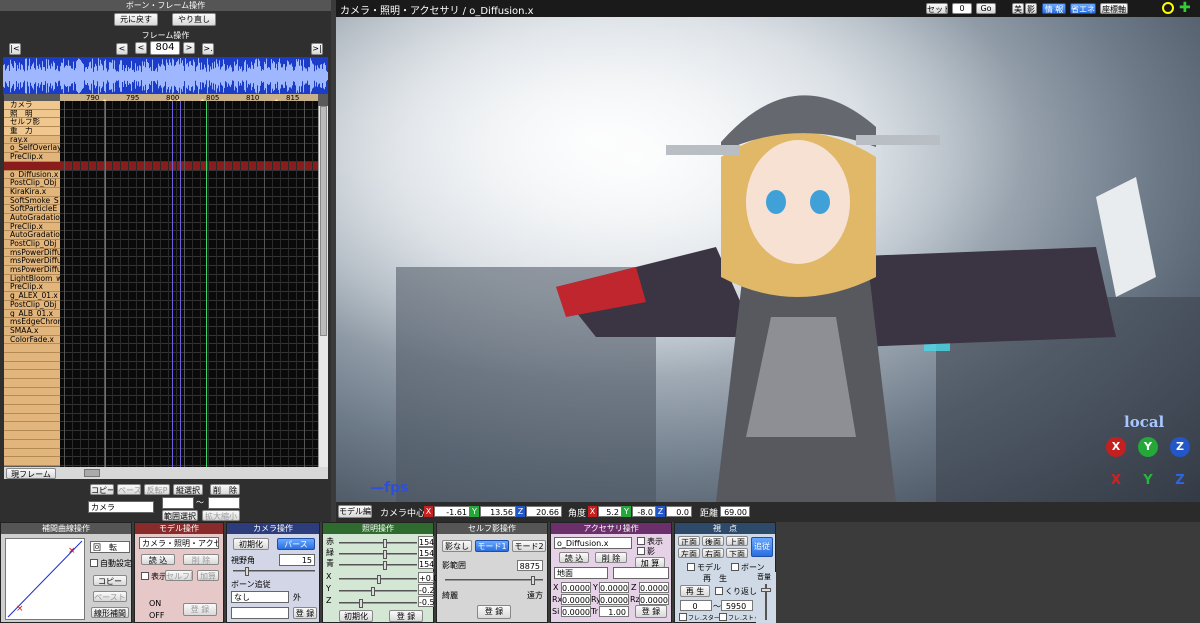 The width and height of the screenshot is (1200, 623). What do you see at coordinates (1054, 8) in the screenshot?
I see `info-button: 情 報` at bounding box center [1054, 8].